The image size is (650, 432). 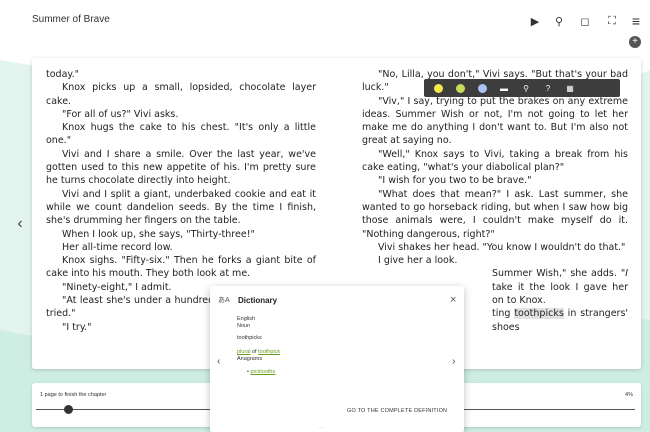 I want to click on fullscreen-icon: ⛶, so click(x=612, y=21).